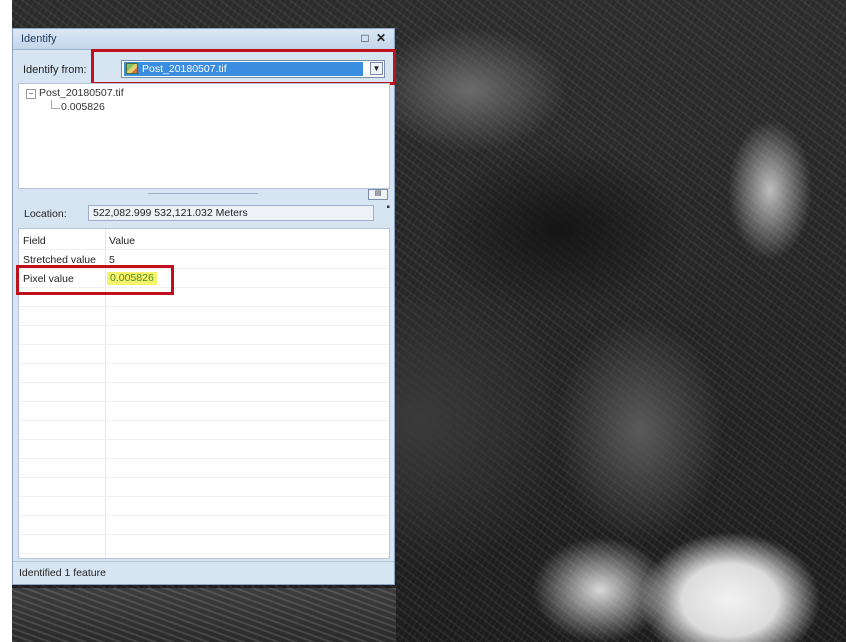 The image size is (846, 642). What do you see at coordinates (39, 39) in the screenshot?
I see `window-title: Identify` at bounding box center [39, 39].